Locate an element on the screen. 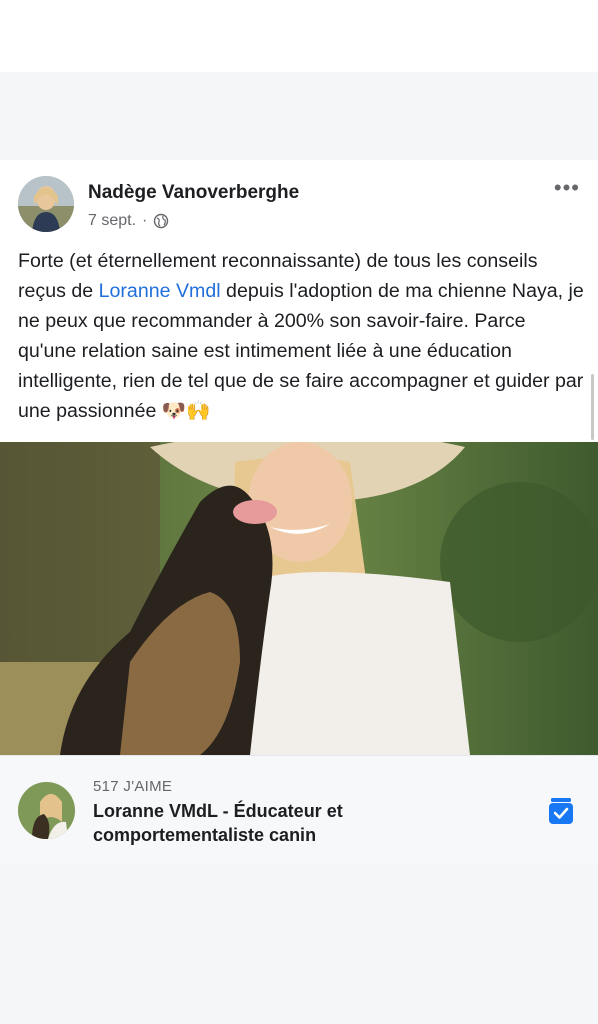  more-options-icon: ••• is located at coordinates (567, 188).